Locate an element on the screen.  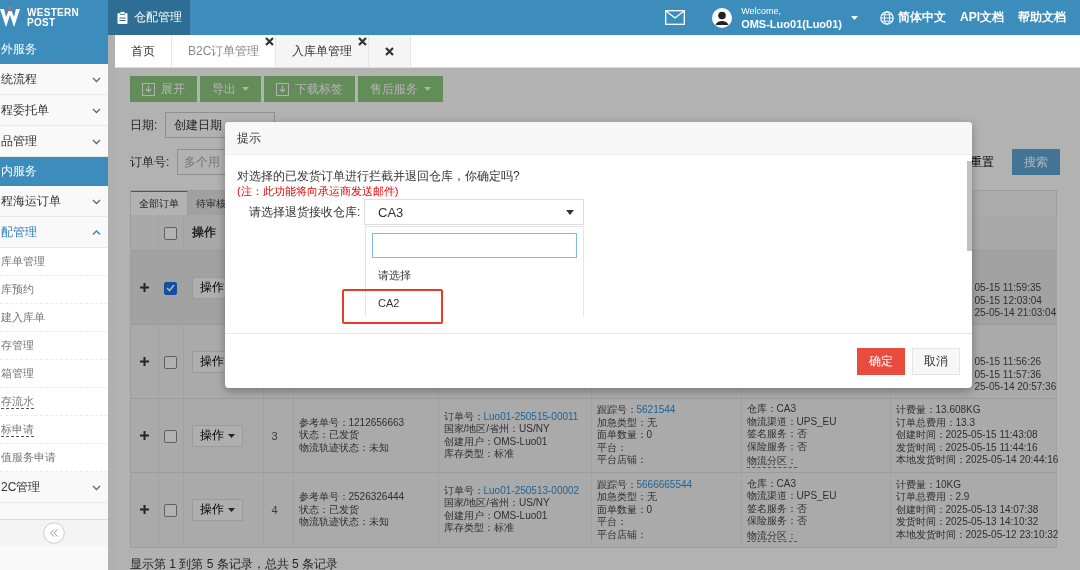
close-icon is located at coordinates (390, 51).